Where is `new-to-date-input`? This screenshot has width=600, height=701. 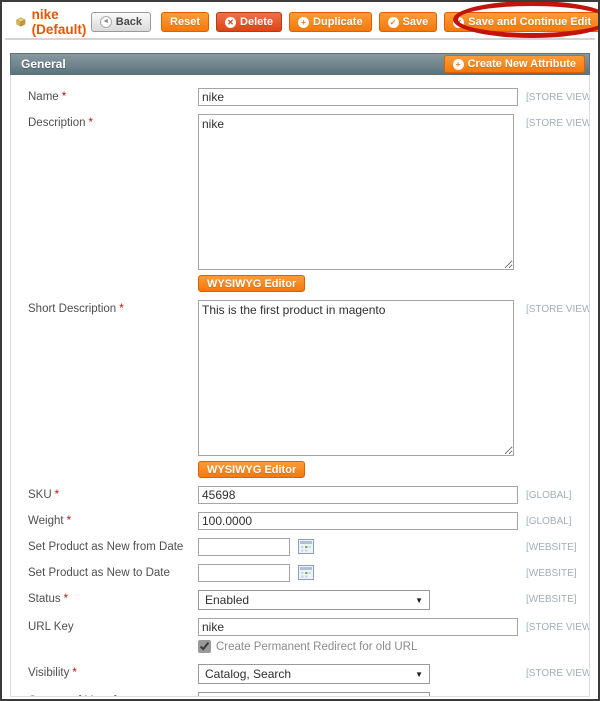 new-to-date-input is located at coordinates (244, 573).